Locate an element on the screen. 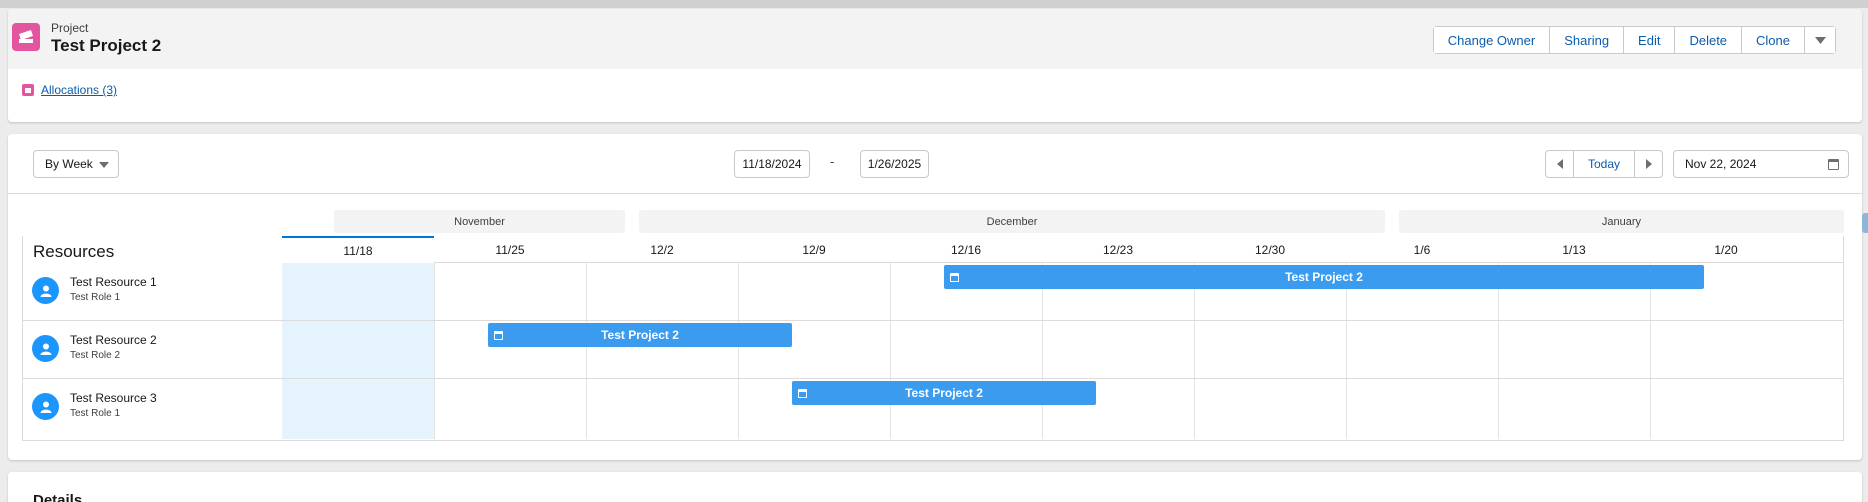  allocations-related-link: Allocations (3) is located at coordinates (69, 90).